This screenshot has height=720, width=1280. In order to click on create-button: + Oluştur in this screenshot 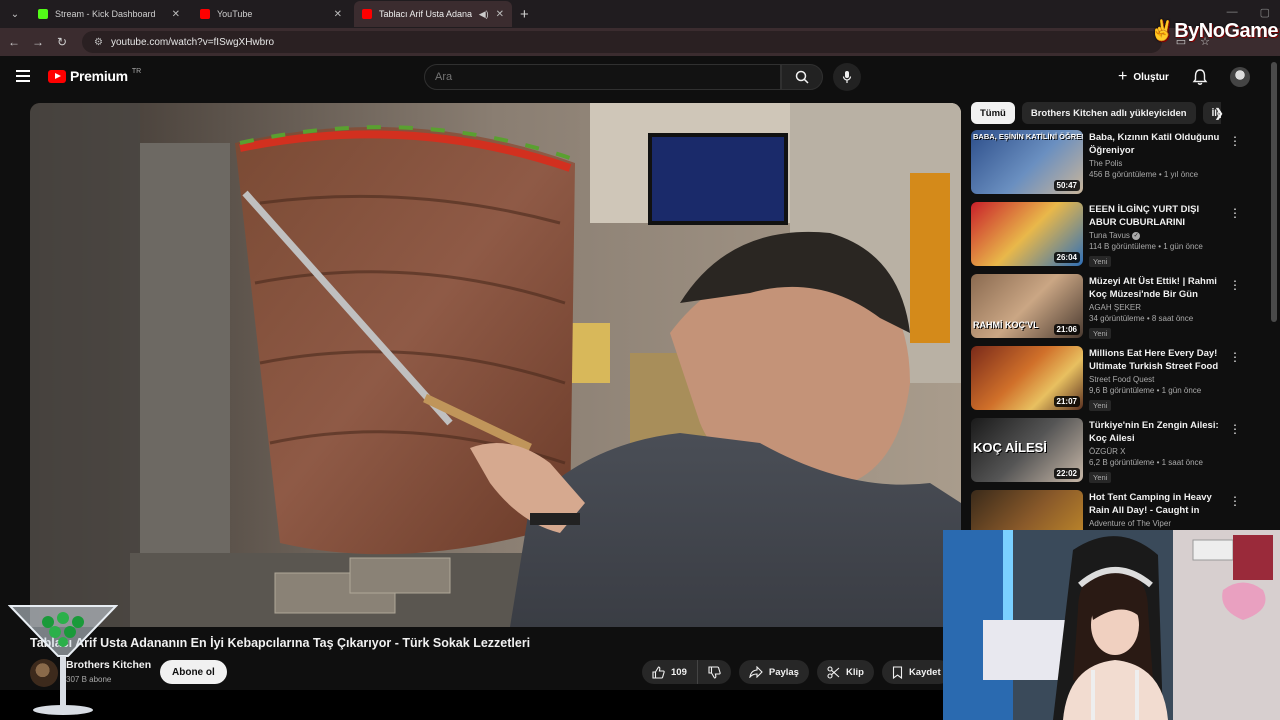, I will do `click(1143, 77)`.